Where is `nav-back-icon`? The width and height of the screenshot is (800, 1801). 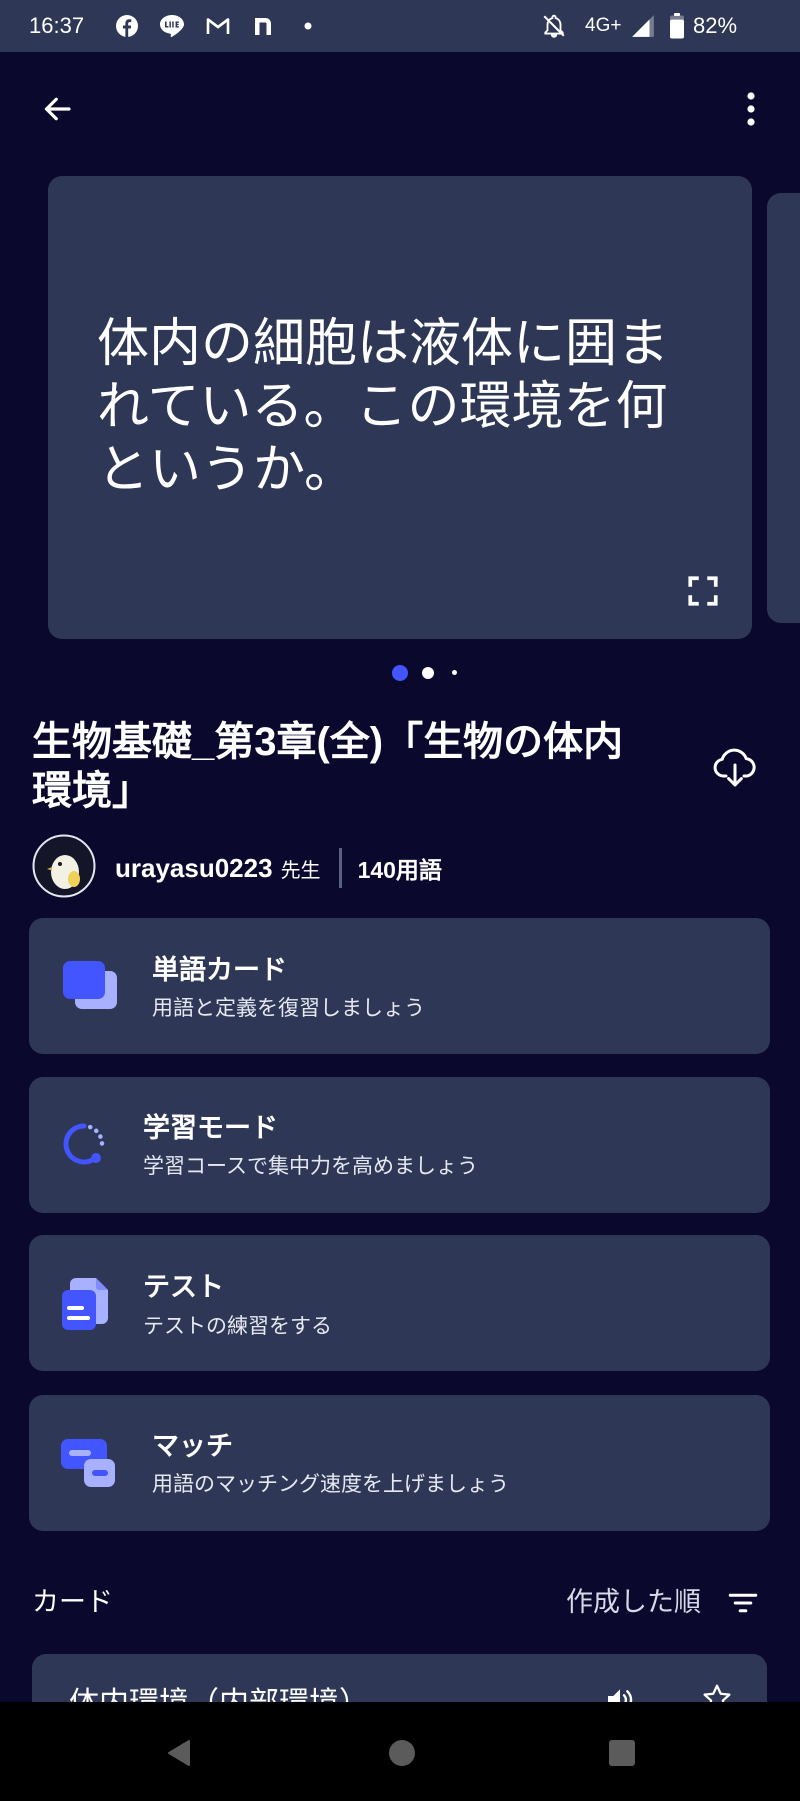 nav-back-icon is located at coordinates (180, 1753).